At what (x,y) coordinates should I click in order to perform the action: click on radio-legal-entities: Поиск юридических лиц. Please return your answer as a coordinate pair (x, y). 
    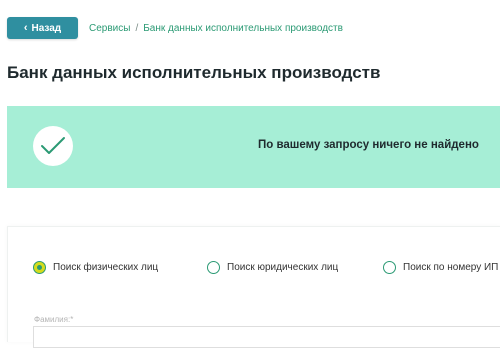
    Looking at the image, I should click on (272, 267).